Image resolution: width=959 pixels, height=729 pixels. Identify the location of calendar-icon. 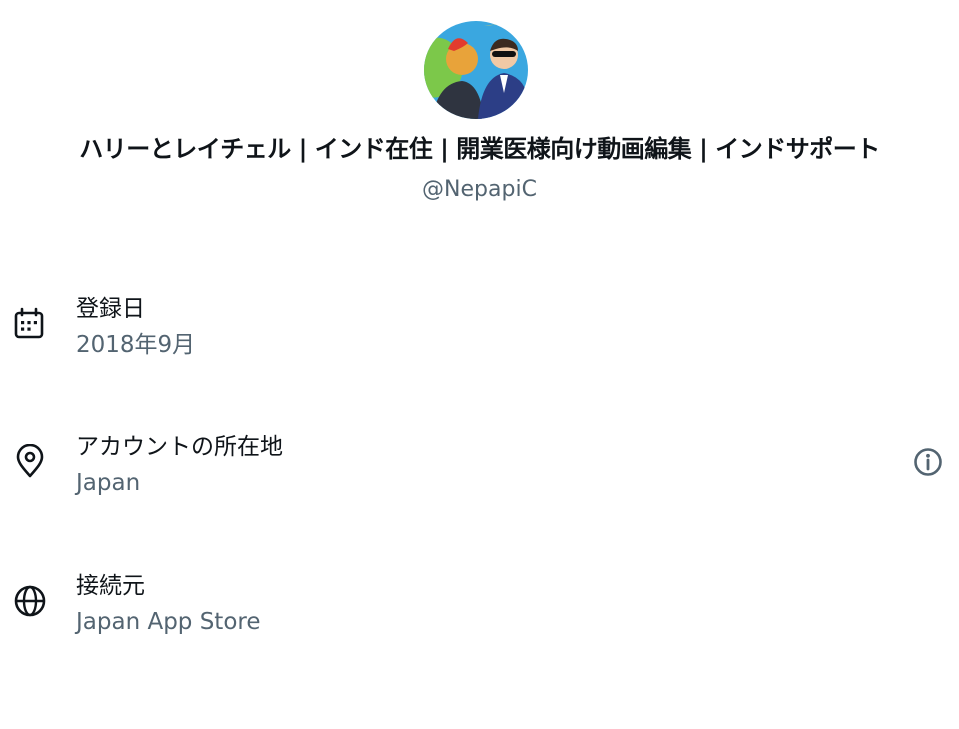
(30, 324).